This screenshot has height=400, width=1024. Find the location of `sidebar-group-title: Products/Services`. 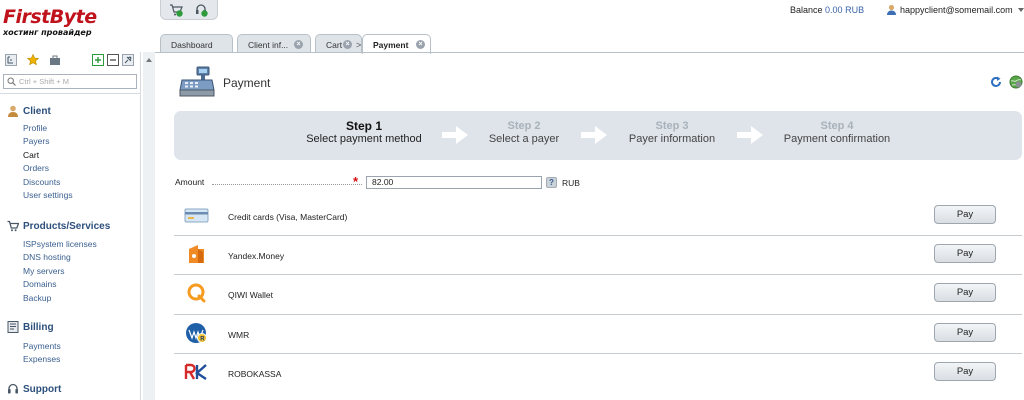

sidebar-group-title: Products/Services is located at coordinates (58, 228).